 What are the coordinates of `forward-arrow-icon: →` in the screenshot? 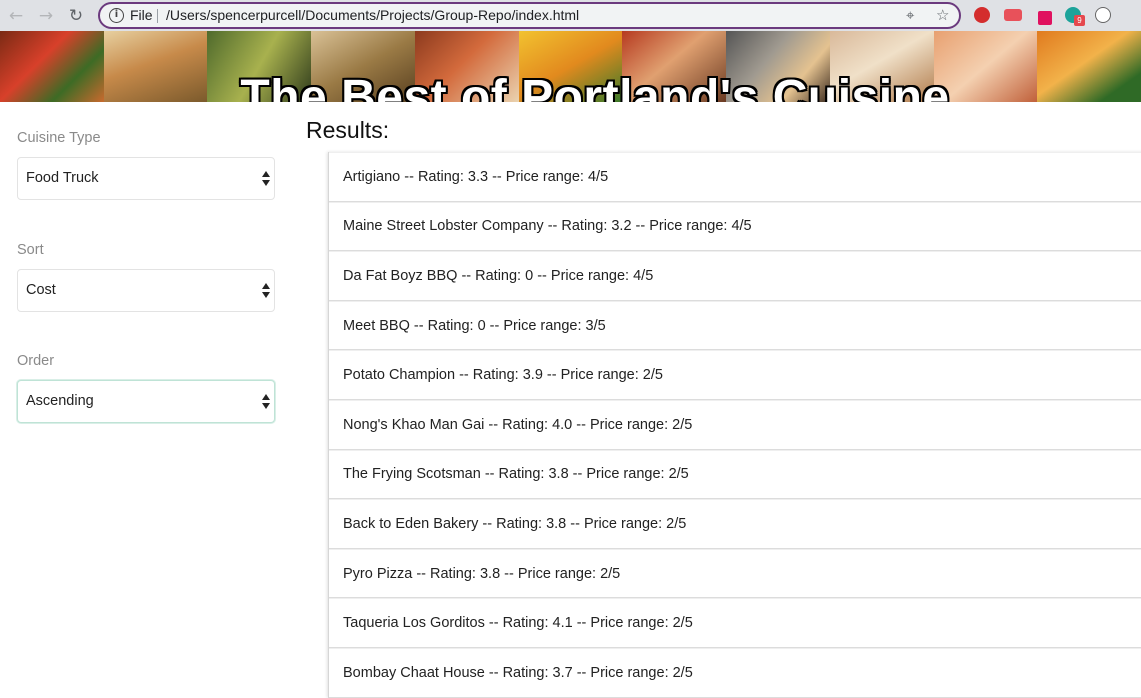 It's located at (46, 16).